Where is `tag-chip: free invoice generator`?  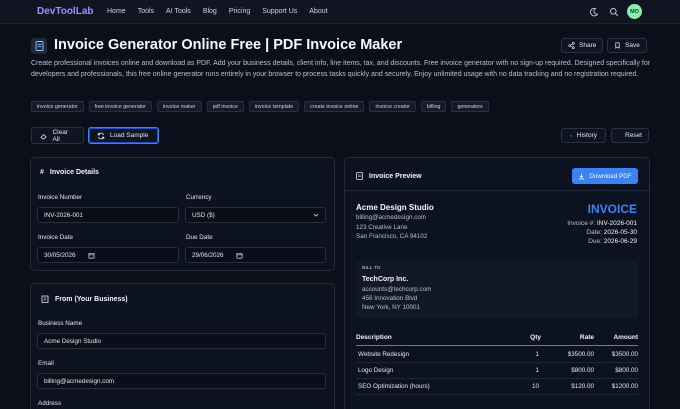
tag-chip: free invoice generator is located at coordinates (120, 106).